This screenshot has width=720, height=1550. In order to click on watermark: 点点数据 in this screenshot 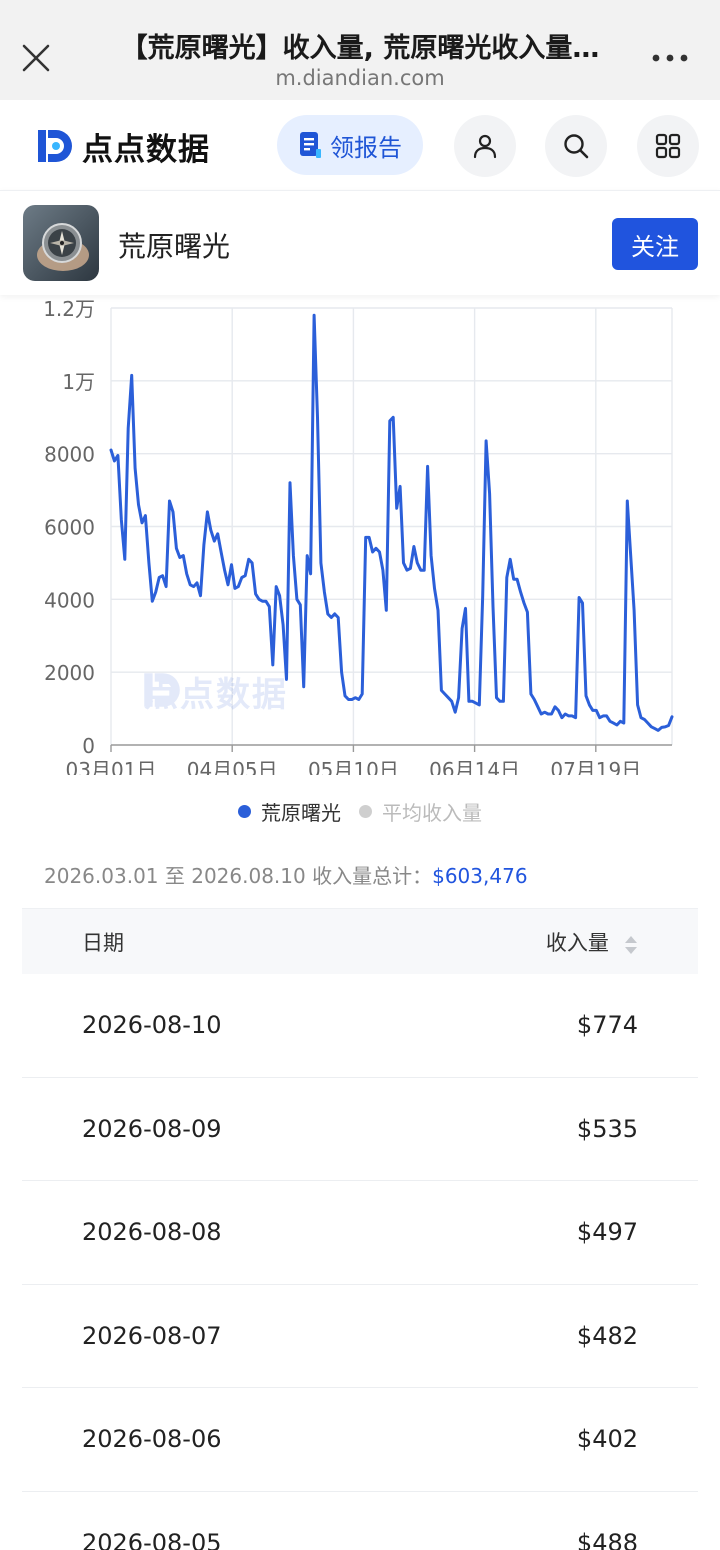, I will do `click(213, 691)`.